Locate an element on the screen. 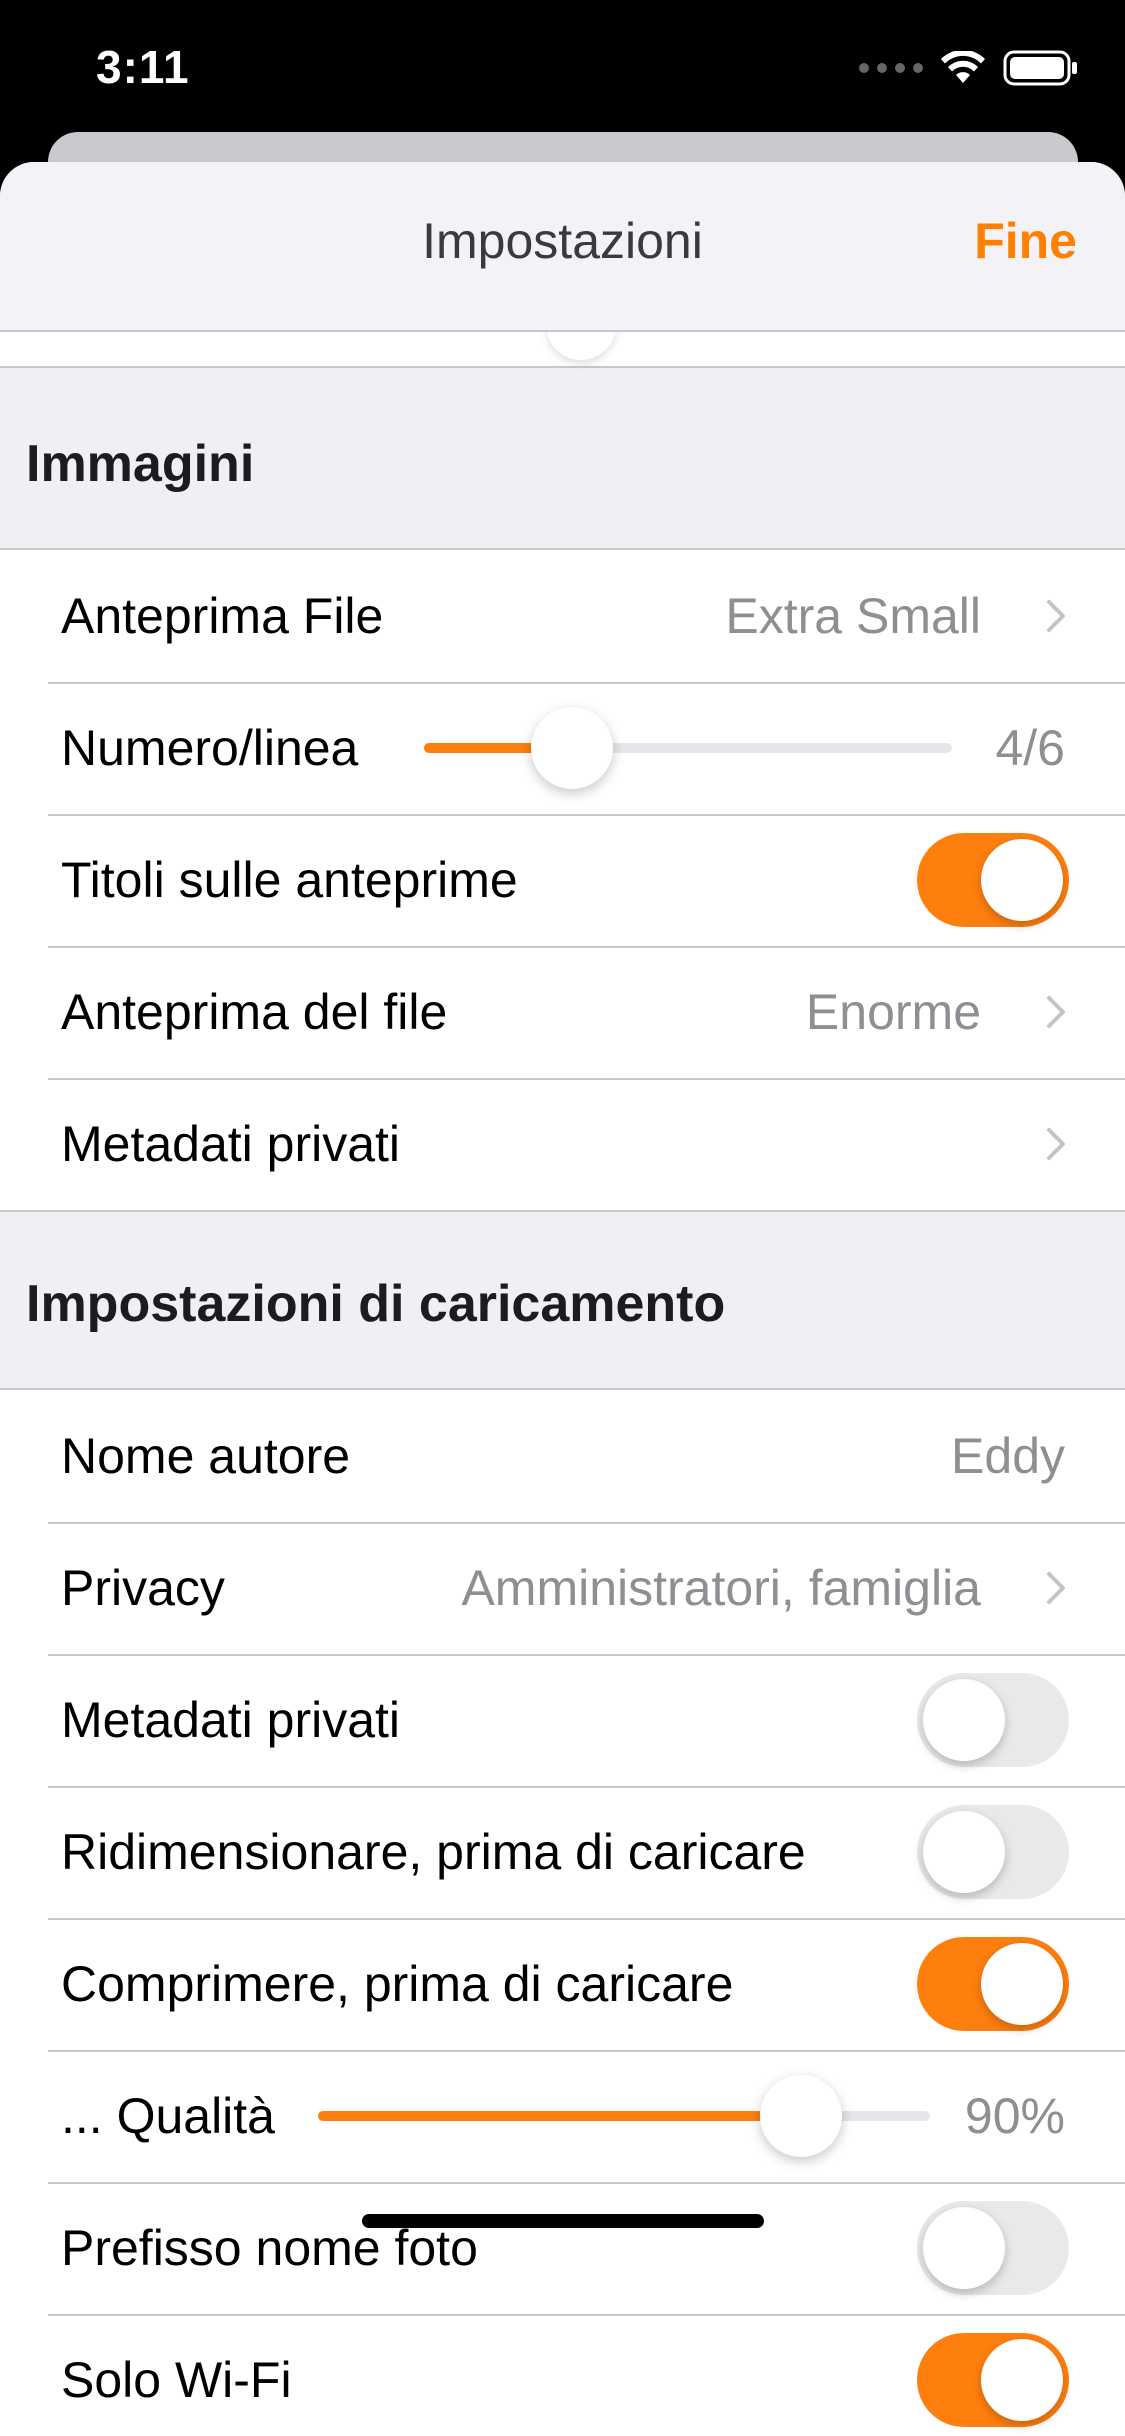  resize-before-upload-label: Ridimensionare, prima di caricare is located at coordinates (433, 1852).